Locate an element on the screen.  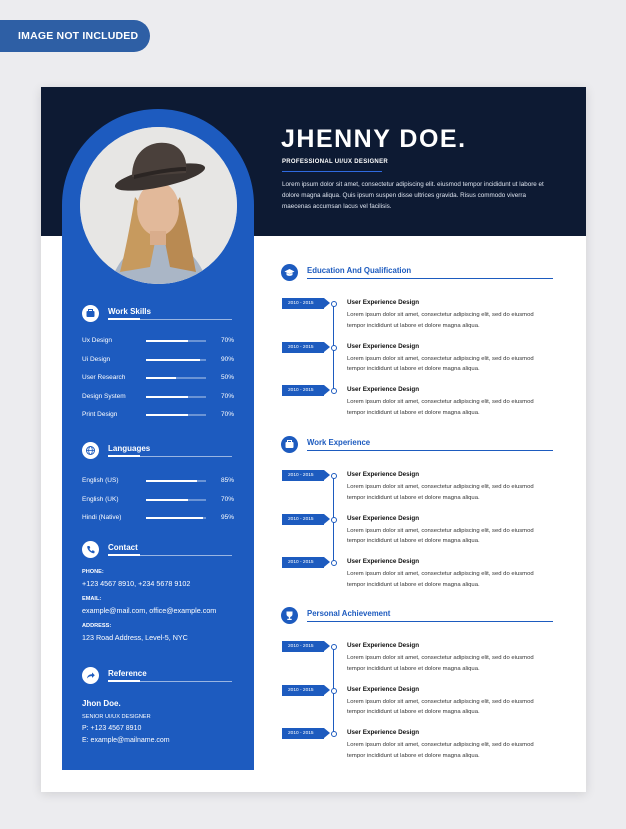
languages-title: Languages is located at coordinates (129, 448).